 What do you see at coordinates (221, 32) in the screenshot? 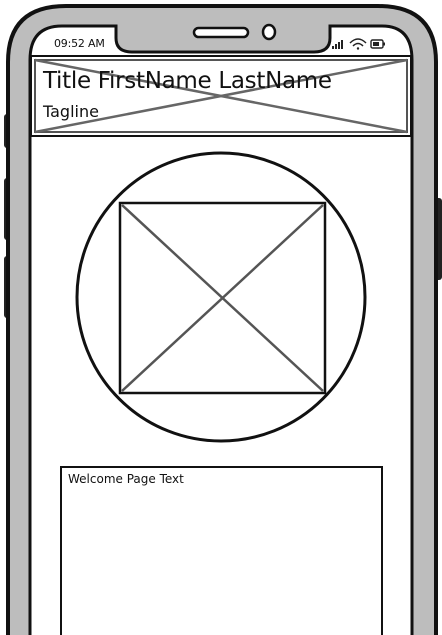
I see `earpiece-speaker` at bounding box center [221, 32].